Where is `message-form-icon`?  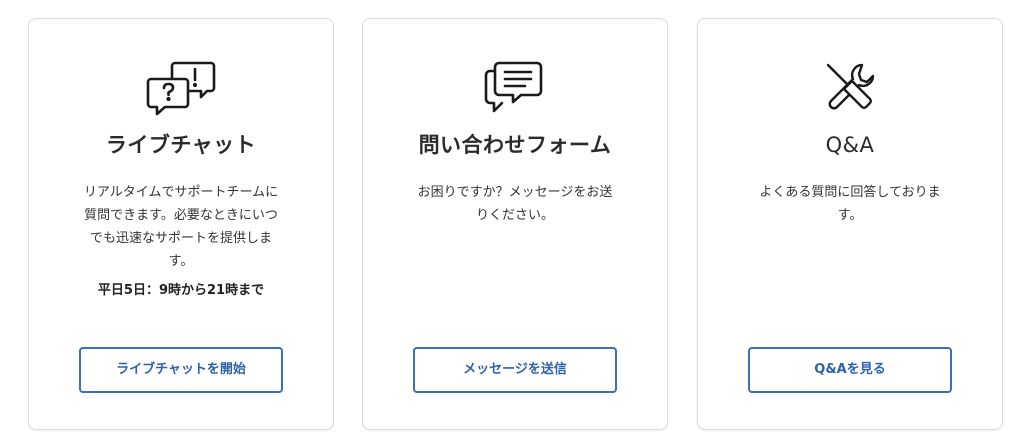
message-form-icon is located at coordinates (515, 89).